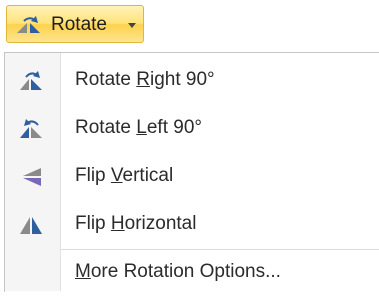 This screenshot has height=301, width=379. Describe the element at coordinates (136, 223) in the screenshot. I see `menu-item-label: Flip Horizontal` at that location.